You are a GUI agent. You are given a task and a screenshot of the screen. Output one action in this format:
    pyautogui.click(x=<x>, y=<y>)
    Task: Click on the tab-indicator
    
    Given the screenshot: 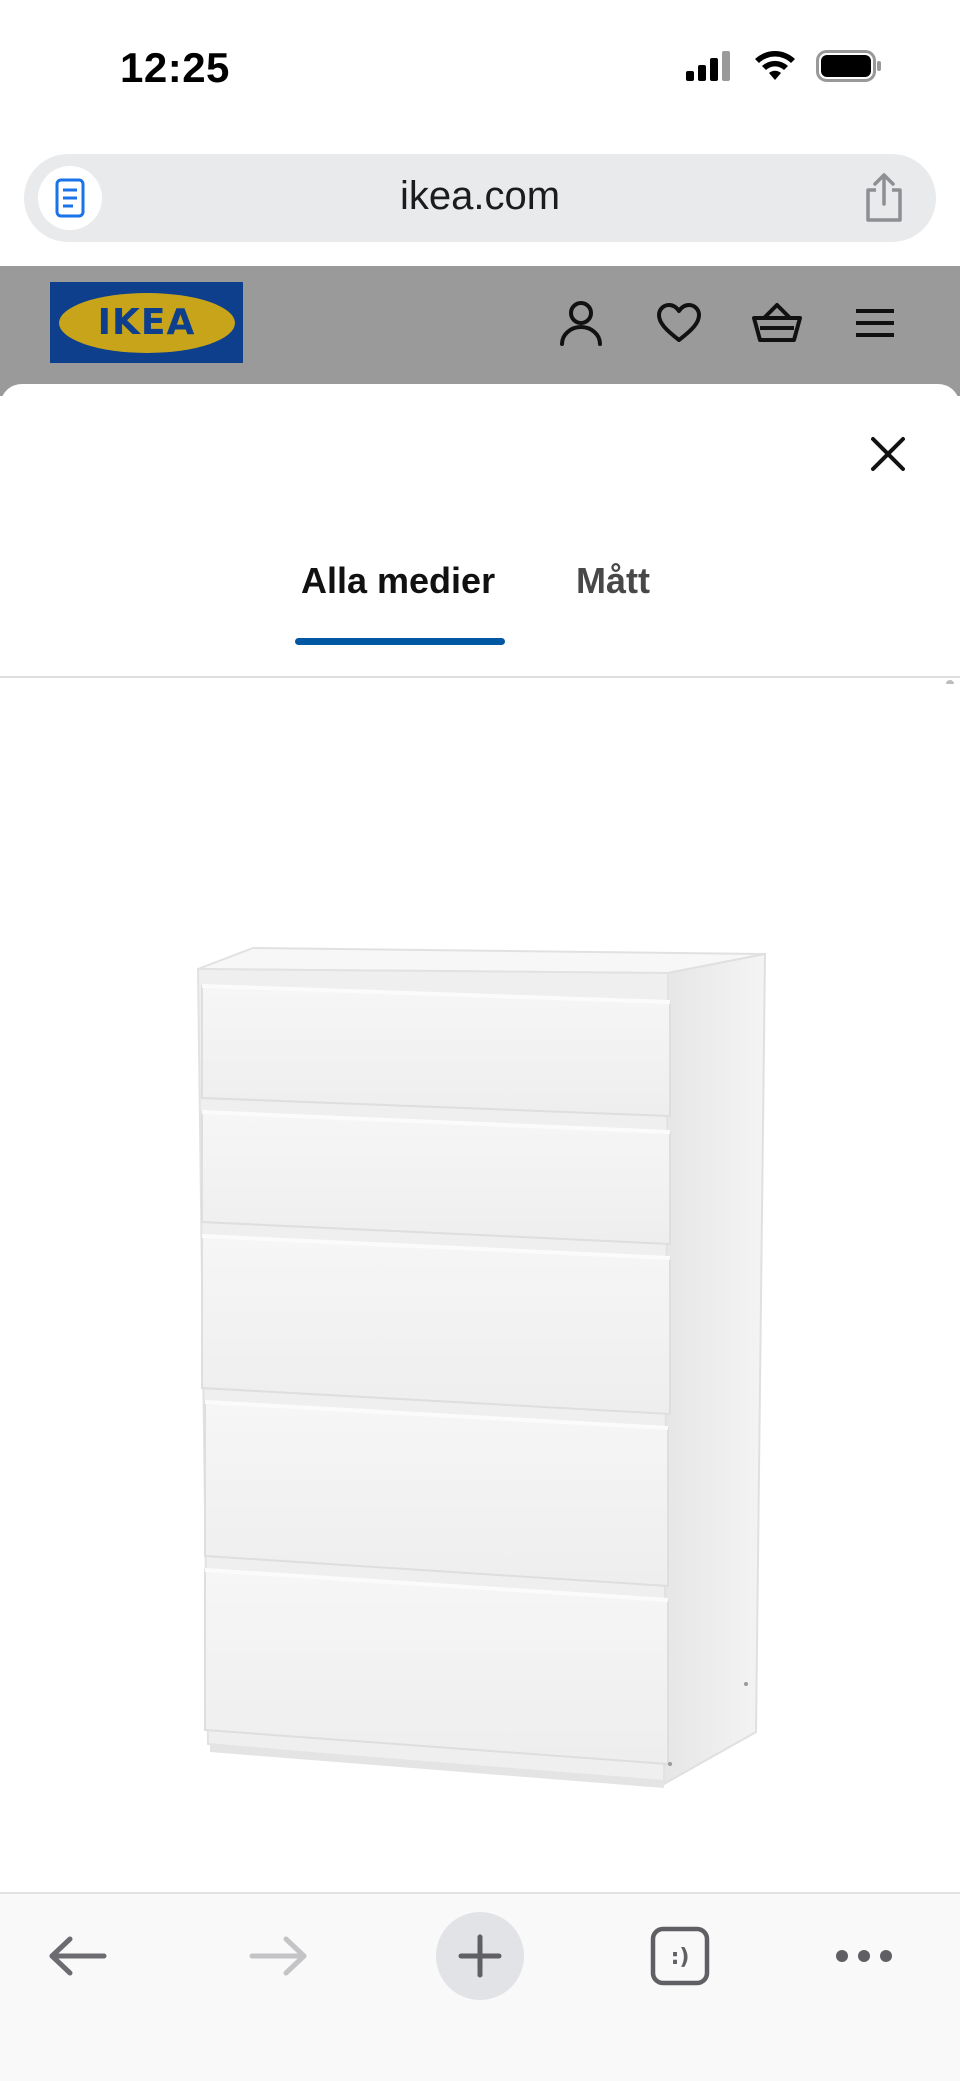 What is the action you would take?
    pyautogui.click(x=400, y=641)
    